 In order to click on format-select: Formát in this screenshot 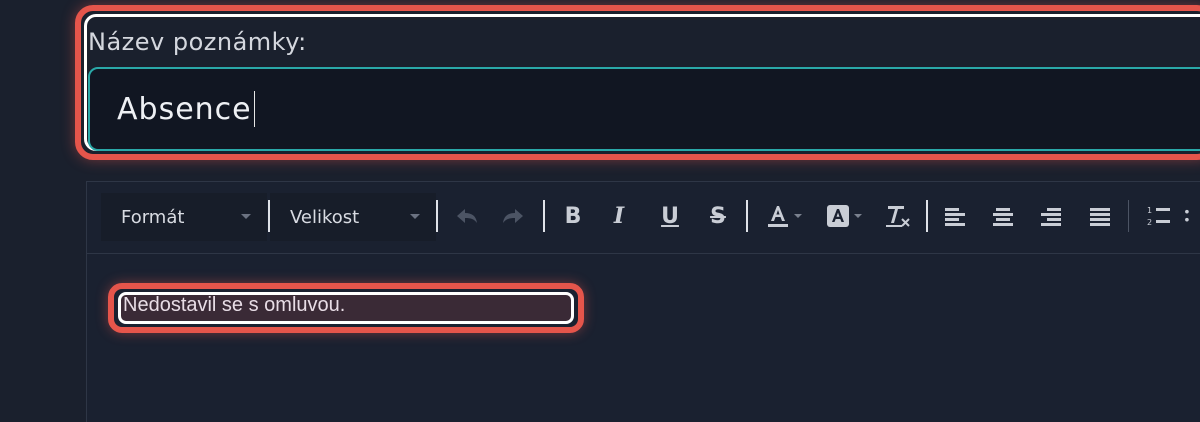, I will do `click(184, 217)`.